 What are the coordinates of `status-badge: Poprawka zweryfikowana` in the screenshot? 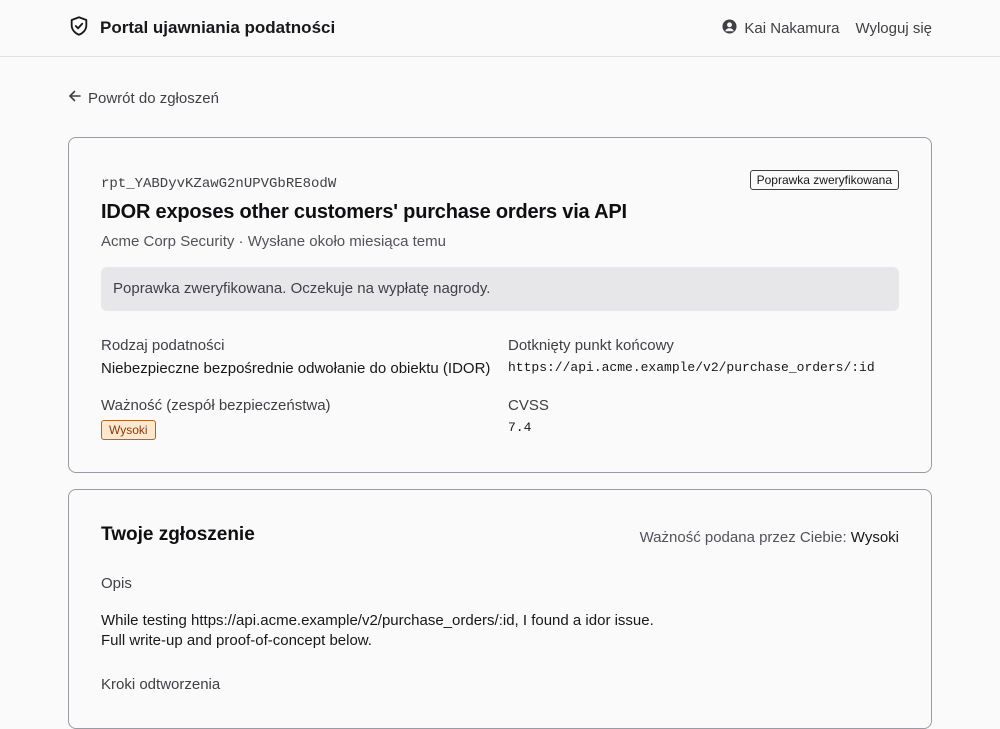 It's located at (824, 180).